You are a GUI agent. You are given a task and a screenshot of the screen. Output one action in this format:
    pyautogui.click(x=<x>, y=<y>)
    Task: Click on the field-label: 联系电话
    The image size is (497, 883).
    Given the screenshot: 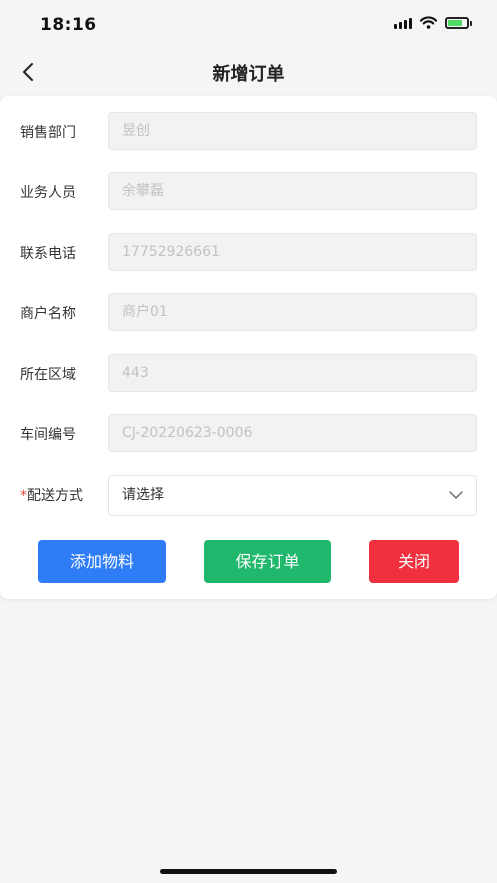 What is the action you would take?
    pyautogui.click(x=48, y=254)
    